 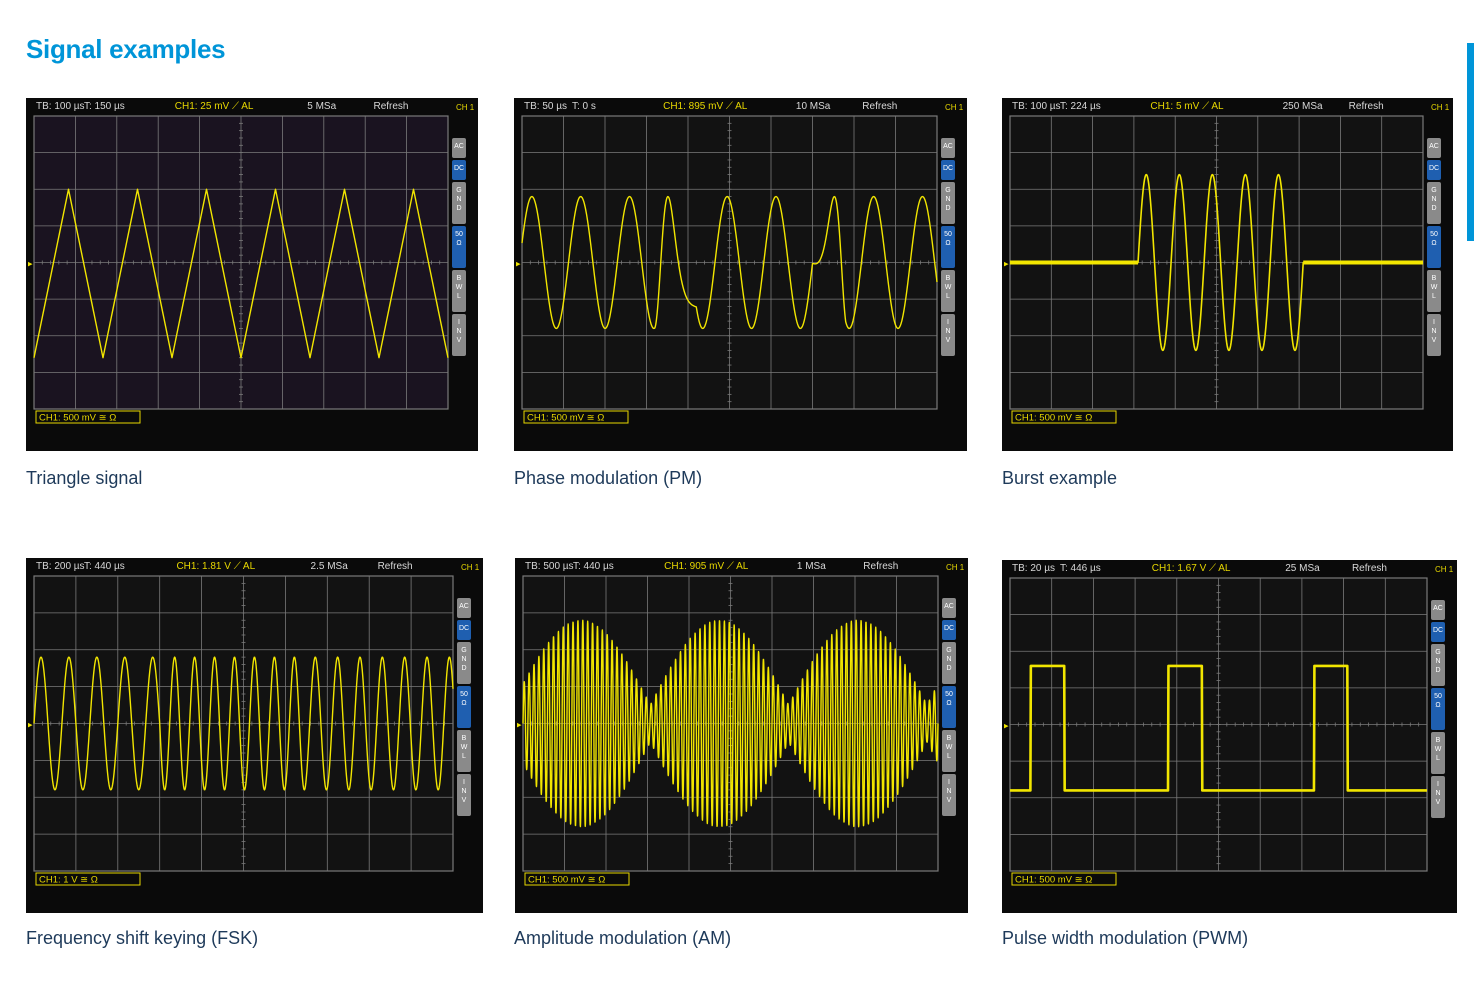 What do you see at coordinates (1033, 568) in the screenshot?
I see `status-timebase: TB: 20 µs` at bounding box center [1033, 568].